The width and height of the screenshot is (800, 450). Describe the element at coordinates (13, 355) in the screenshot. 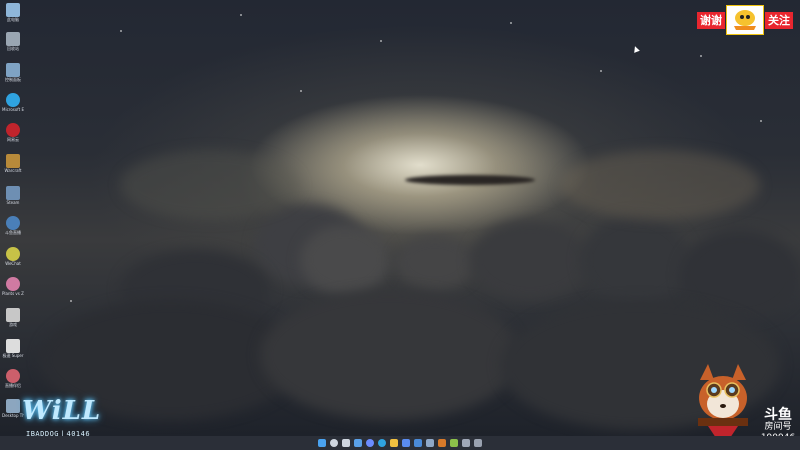

I see `desktop-icon-label: 极速 Super` at that location.